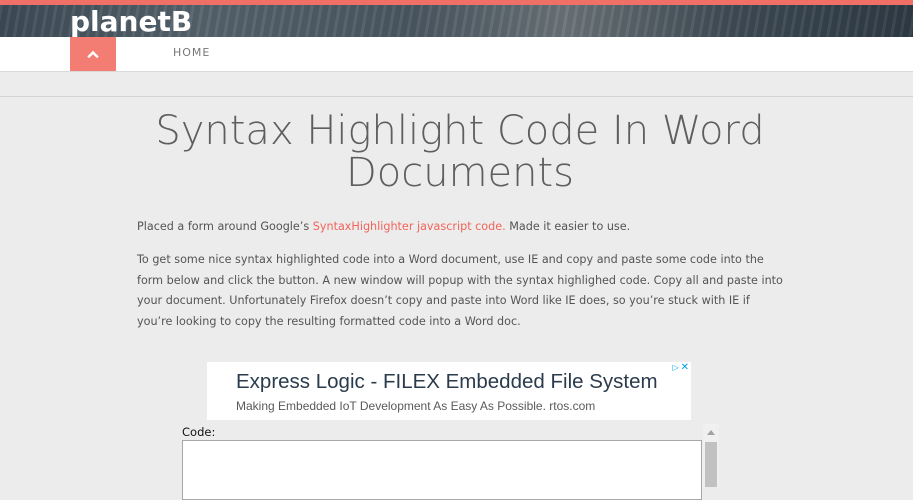 This screenshot has height=500, width=913. I want to click on textarea-scrollbar, so click(711, 455).